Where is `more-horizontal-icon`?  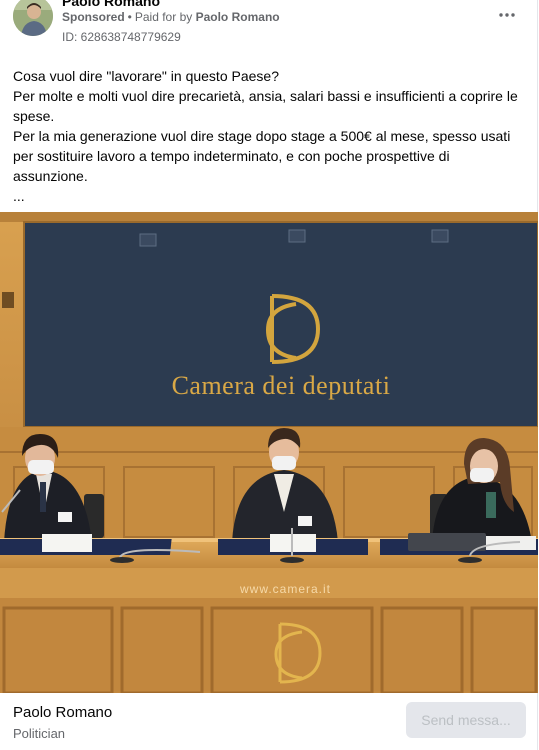 more-horizontal-icon is located at coordinates (507, 15).